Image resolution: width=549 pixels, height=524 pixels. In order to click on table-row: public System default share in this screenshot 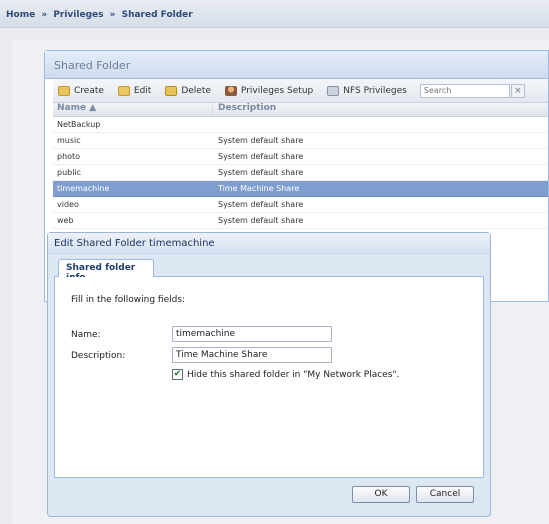, I will do `click(300, 173)`.